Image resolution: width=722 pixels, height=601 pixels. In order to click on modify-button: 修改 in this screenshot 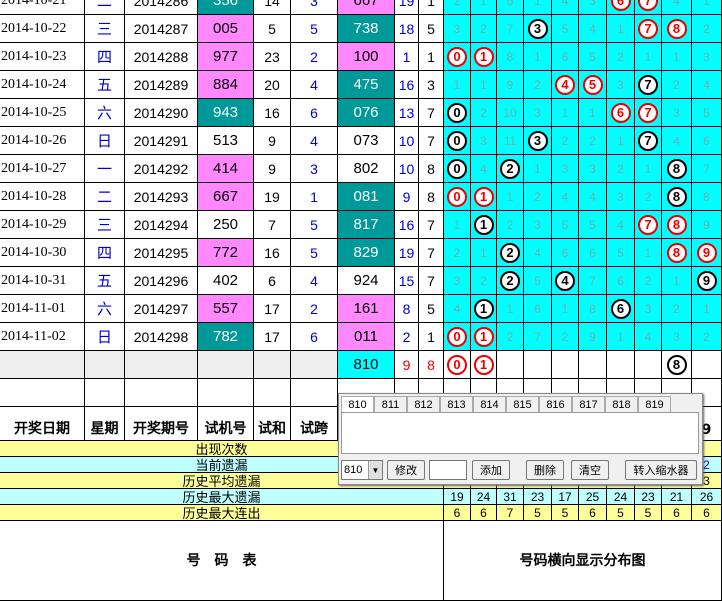, I will do `click(406, 470)`.